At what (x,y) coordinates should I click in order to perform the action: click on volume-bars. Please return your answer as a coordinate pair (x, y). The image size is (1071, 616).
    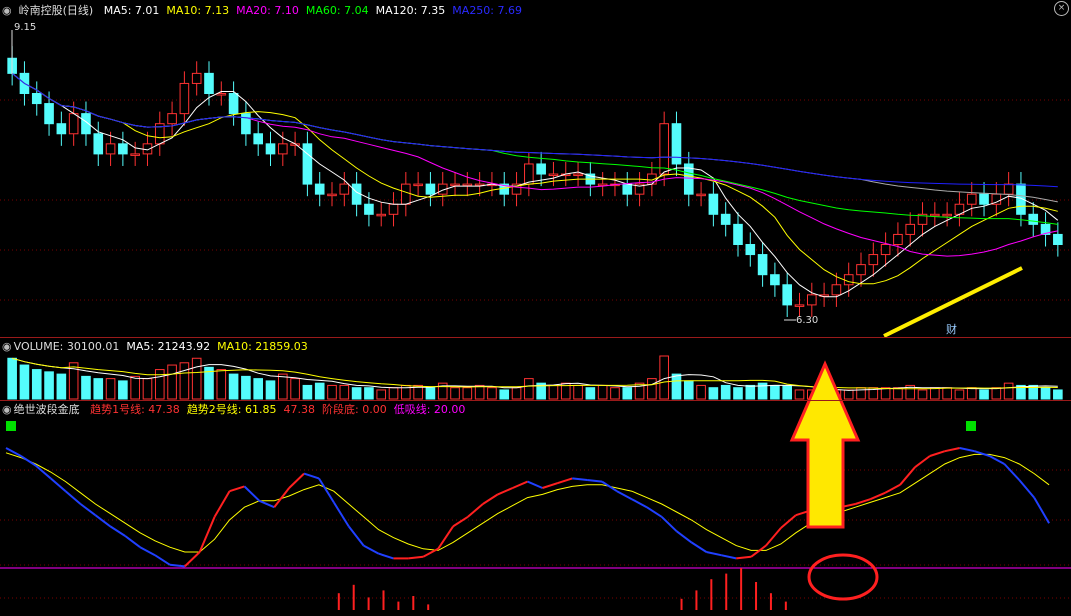
    Looking at the image, I should click on (535, 377).